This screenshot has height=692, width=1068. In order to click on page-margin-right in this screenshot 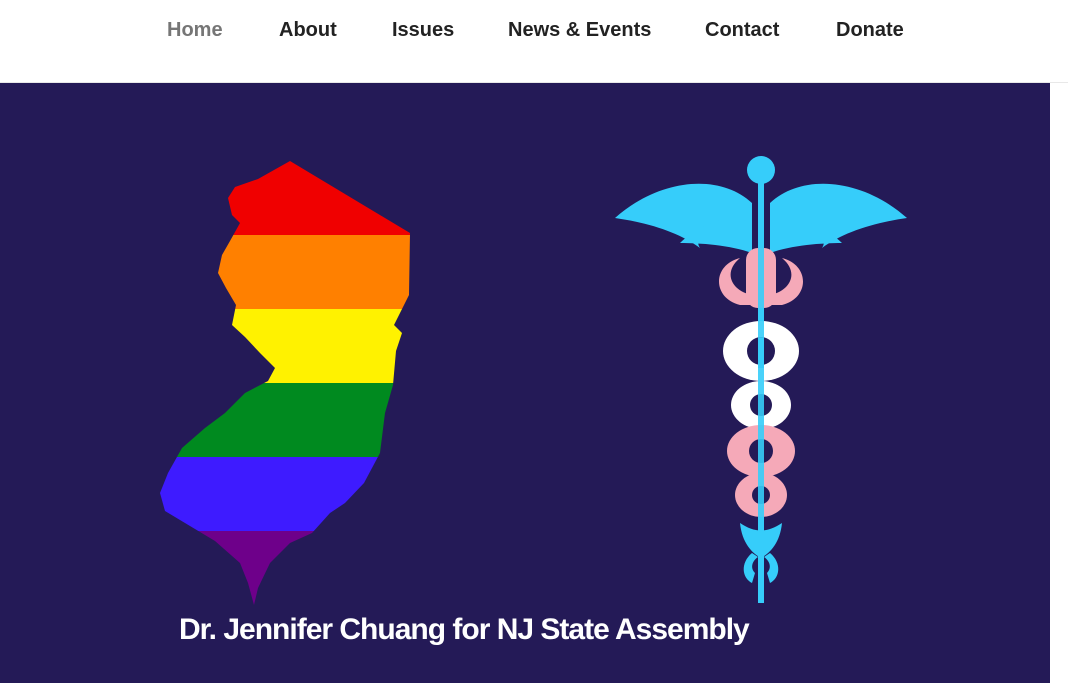, I will do `click(1059, 387)`.